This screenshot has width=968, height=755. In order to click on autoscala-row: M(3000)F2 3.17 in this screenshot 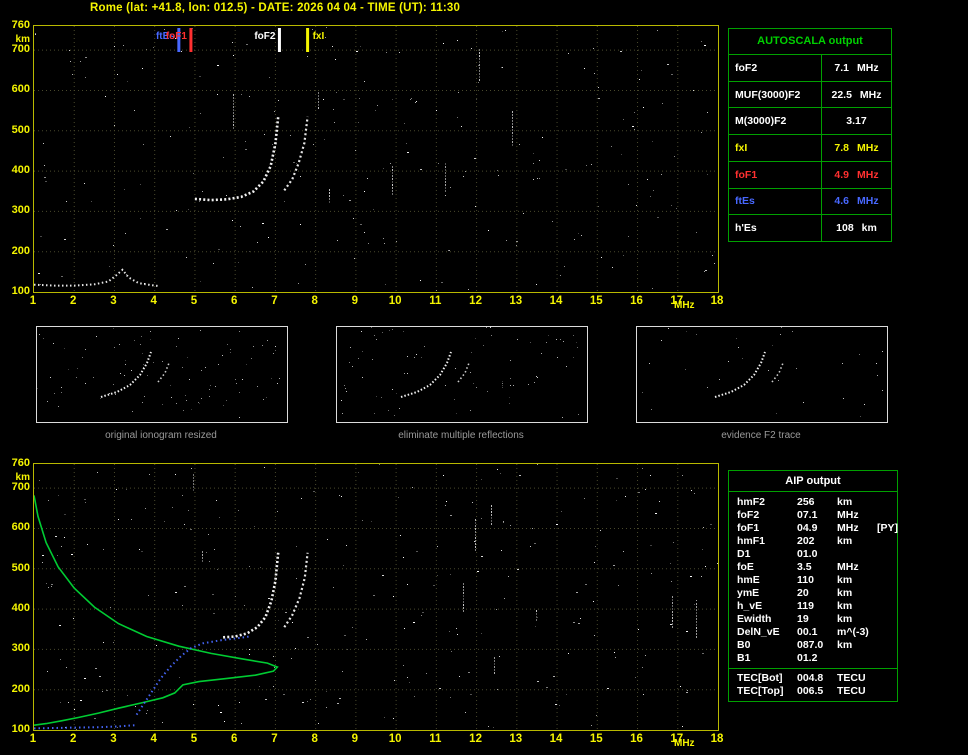, I will do `click(810, 122)`.